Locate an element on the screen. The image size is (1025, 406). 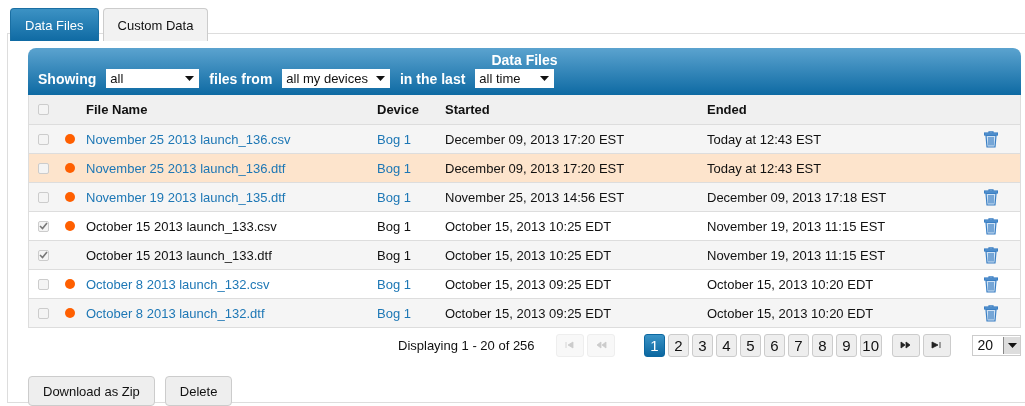
table-row: October 8 2013 launch_132.dtf Bog 1 October 15, 2013 09:25 EDT October 15, 2013 10:20 EDT is located at coordinates (524, 312).